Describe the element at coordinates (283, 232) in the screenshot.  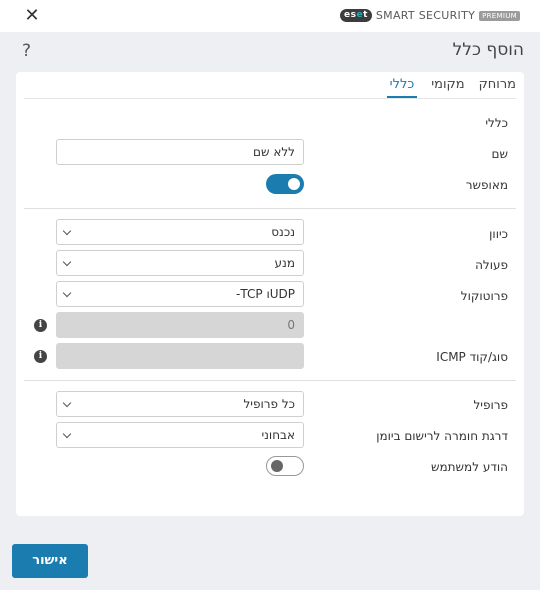
I see `direction-value: נכנס` at that location.